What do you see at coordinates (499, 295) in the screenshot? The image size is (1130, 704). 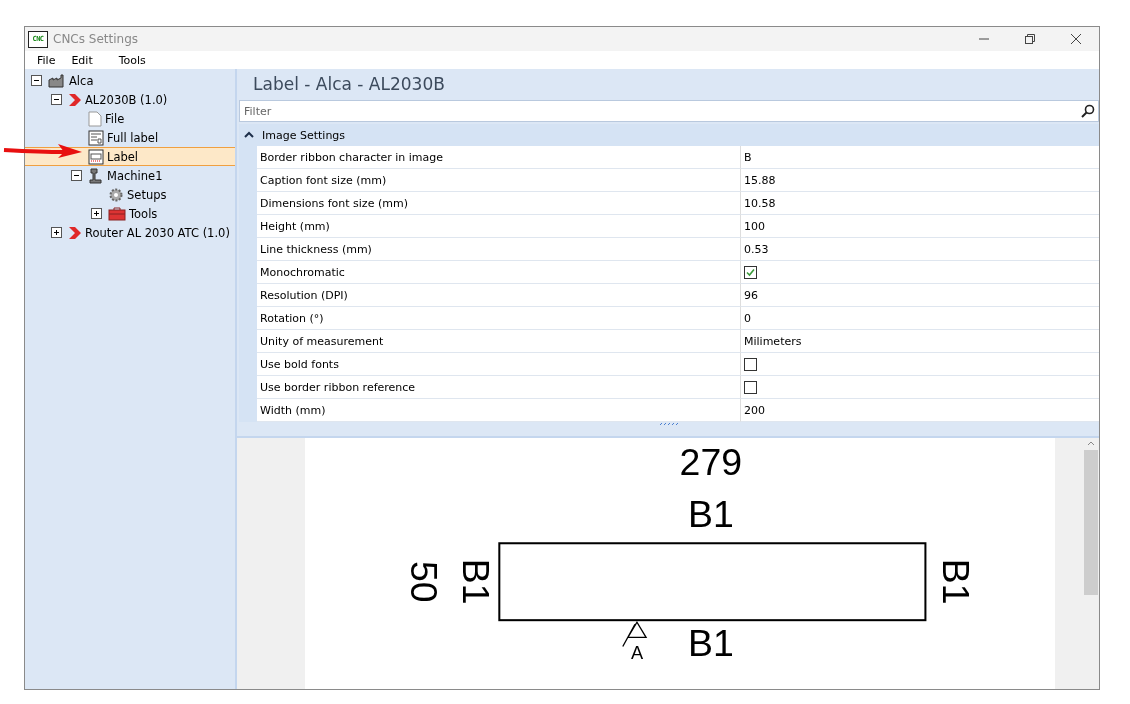 I see `property-name: Resolution (DPI)` at bounding box center [499, 295].